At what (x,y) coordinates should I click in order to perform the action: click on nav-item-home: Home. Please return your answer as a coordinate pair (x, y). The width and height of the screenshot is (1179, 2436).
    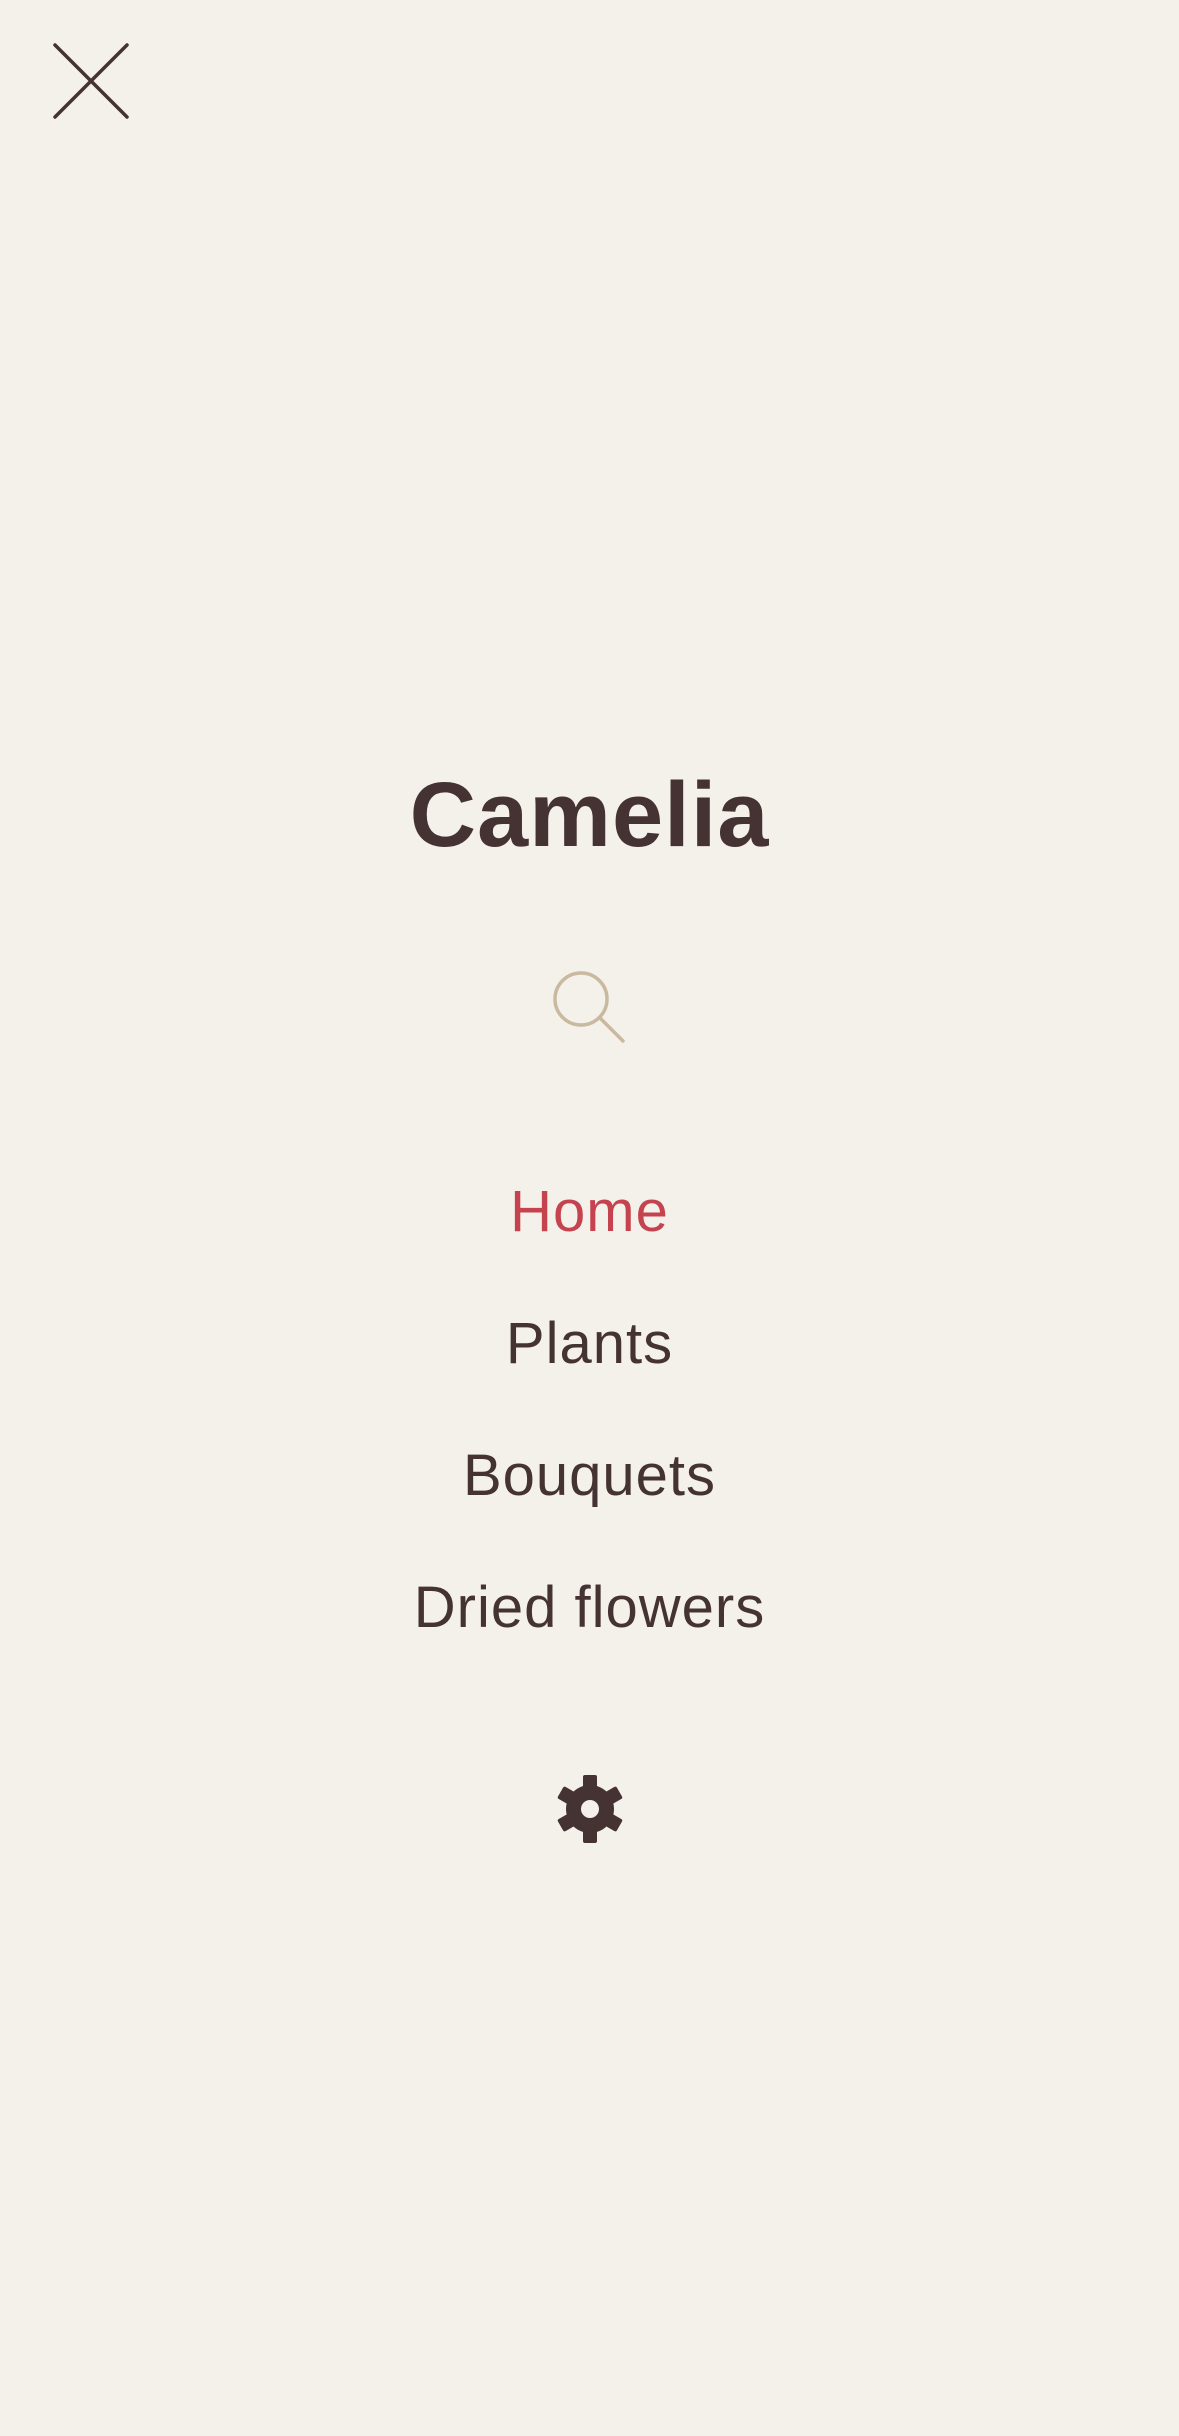
    Looking at the image, I should click on (589, 1234).